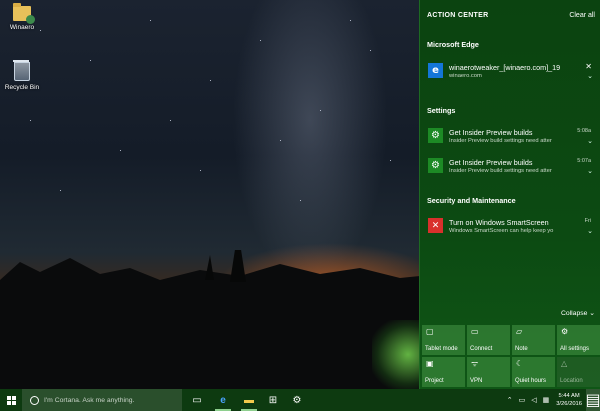 The height and width of the screenshot is (411, 600). I want to click on keyboard-icon: ▦, so click(546, 400).